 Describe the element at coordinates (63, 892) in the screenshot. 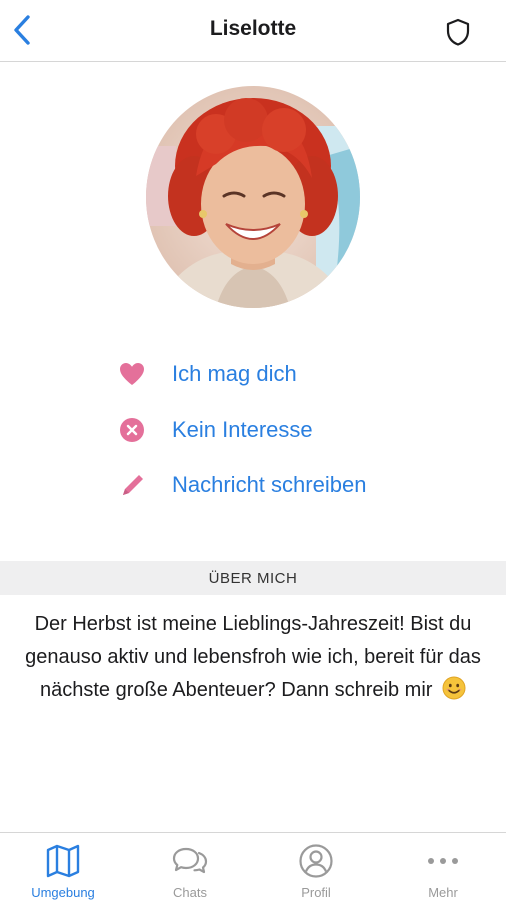

I see `tab-label-umgebung: Umgebung` at that location.